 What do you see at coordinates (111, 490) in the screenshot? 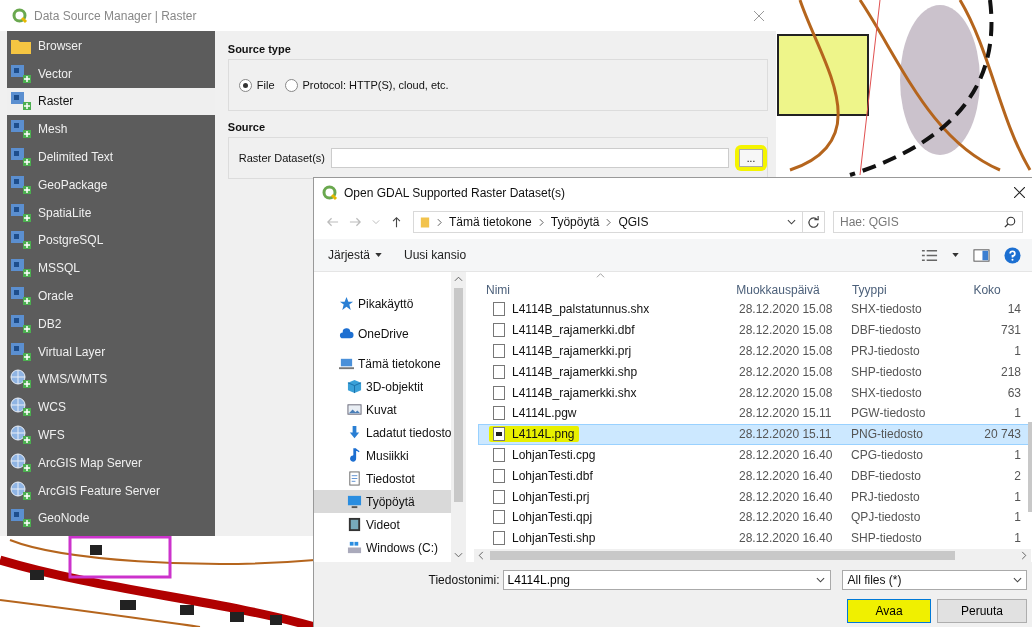
I see `sidebar-item: ArcGIS Feature Server` at bounding box center [111, 490].